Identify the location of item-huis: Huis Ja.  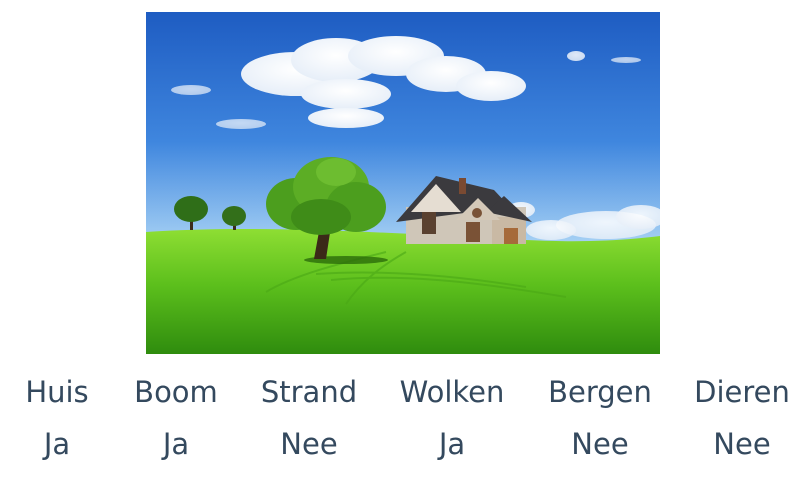
(58, 418).